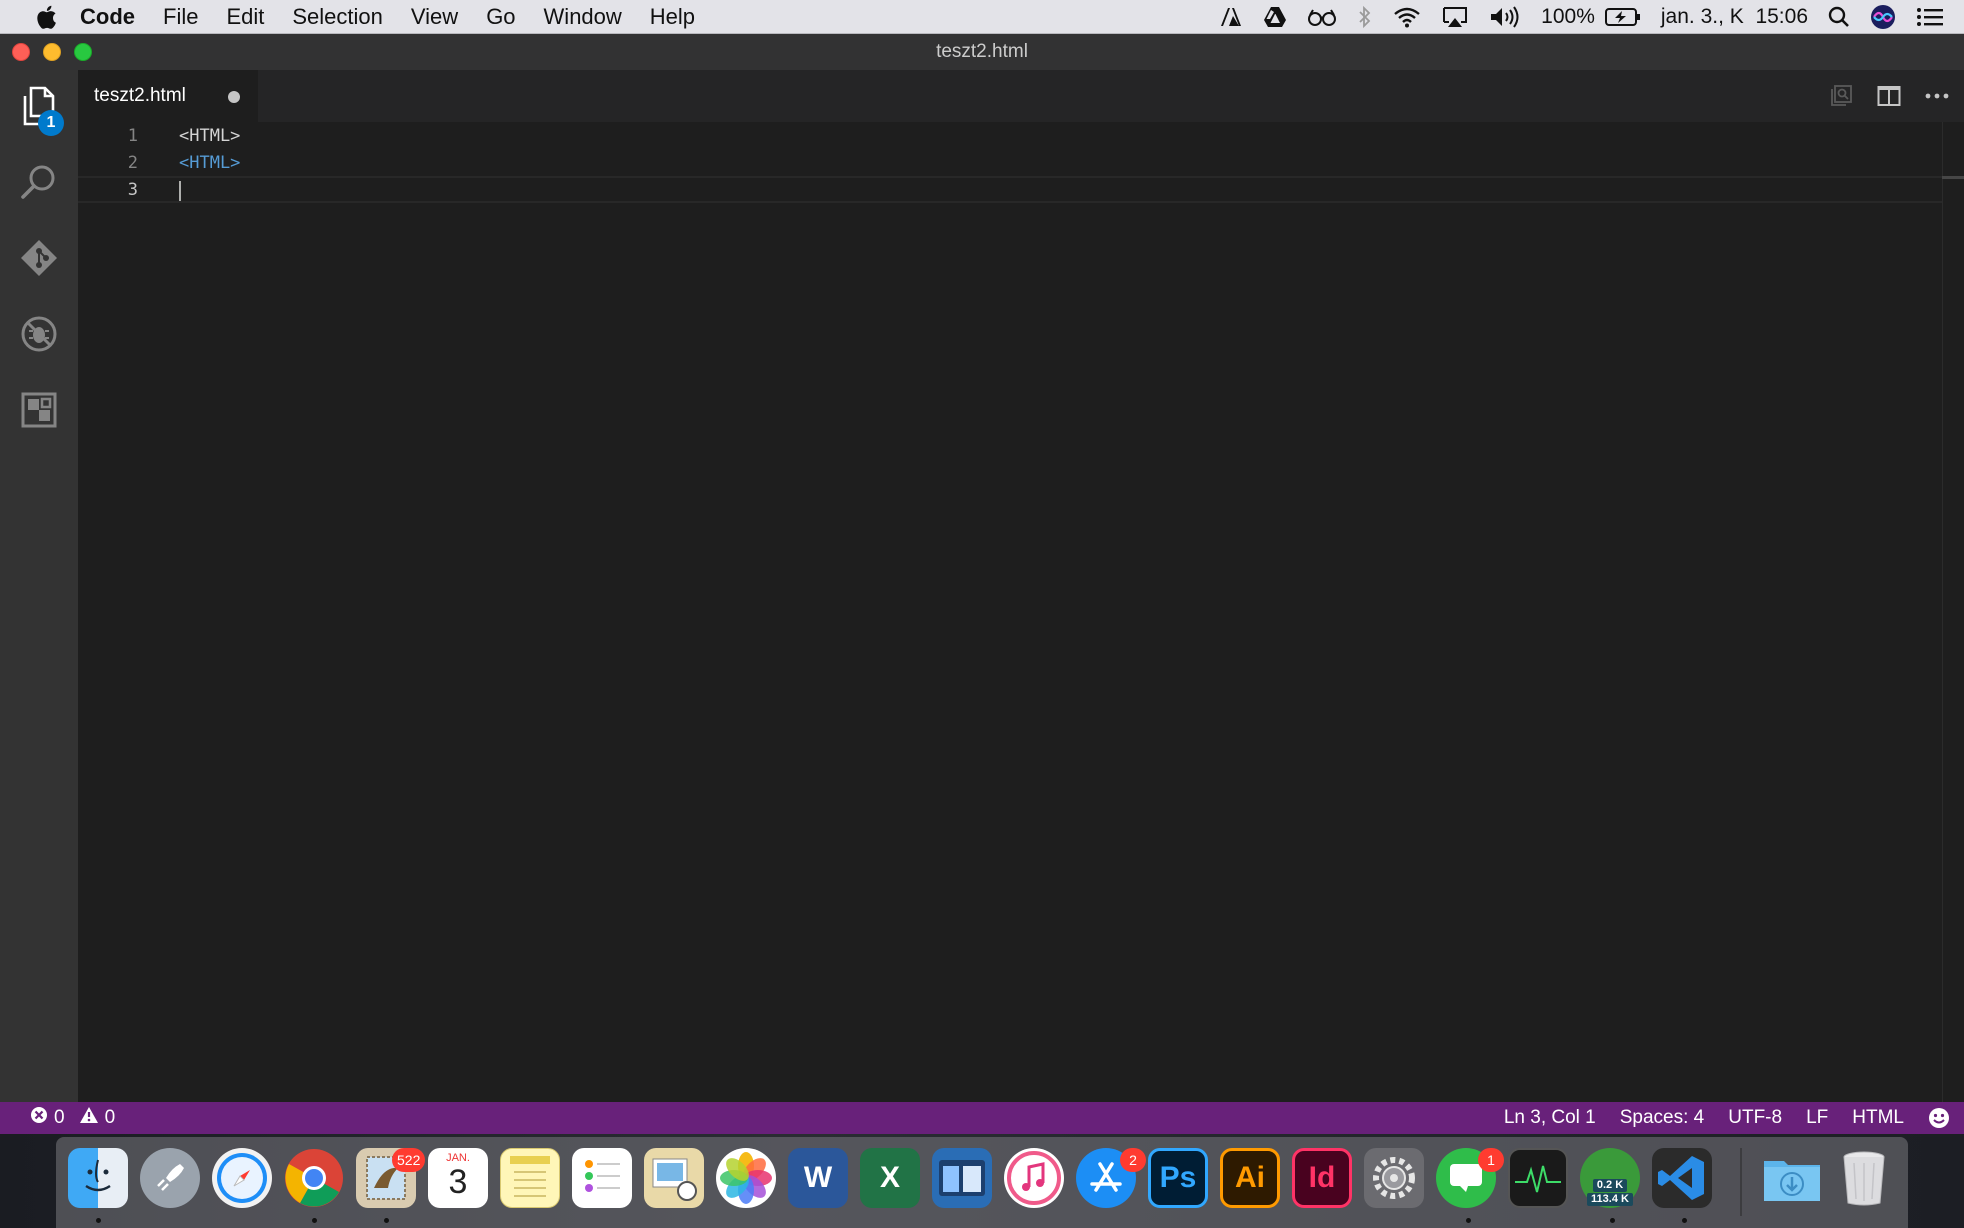 Image resolution: width=1964 pixels, height=1228 pixels. Describe the element at coordinates (1021, 96) in the screenshot. I see `editor-tab-bar: teszt2.html` at that location.